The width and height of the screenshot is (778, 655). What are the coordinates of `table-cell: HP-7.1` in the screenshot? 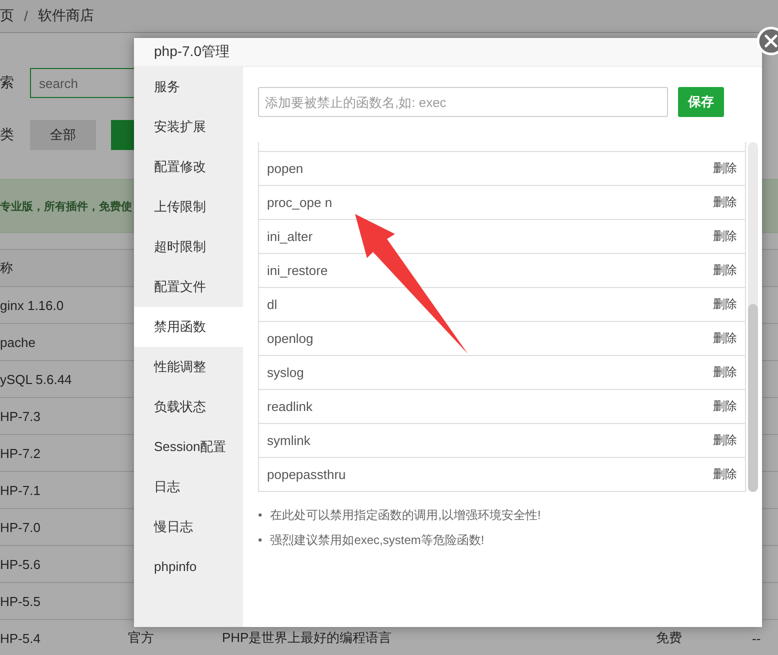 It's located at (20, 490).